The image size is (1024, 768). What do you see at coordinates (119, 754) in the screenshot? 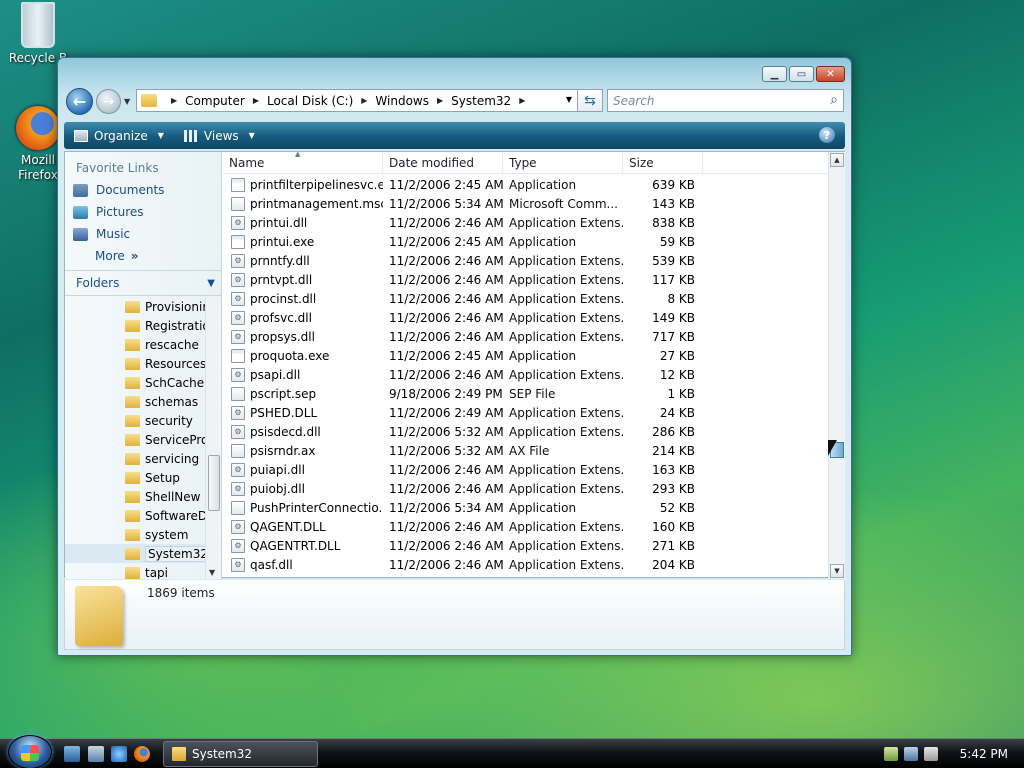
I see `internet-explorer-icon` at bounding box center [119, 754].